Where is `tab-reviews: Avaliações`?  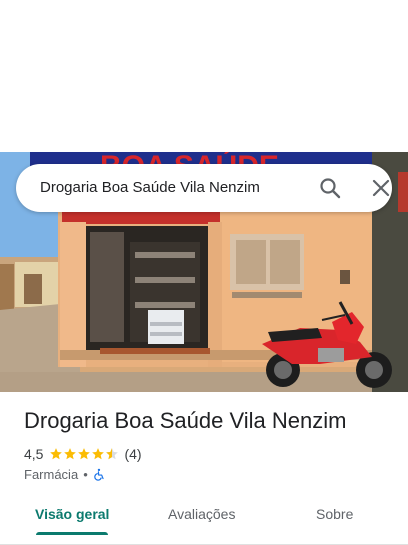
tab-reviews: Avaliações is located at coordinates (201, 514).